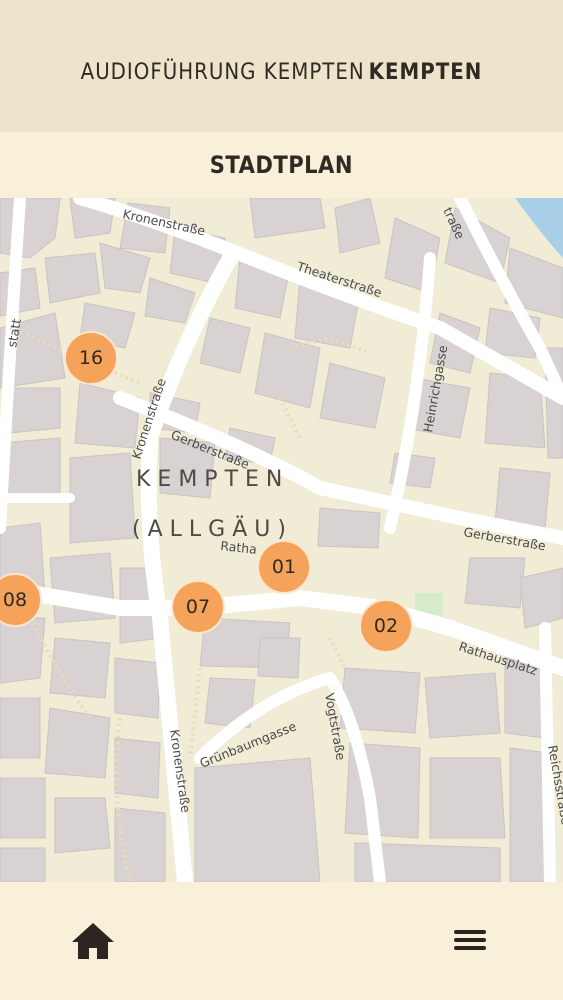 This screenshot has width=563, height=1000. What do you see at coordinates (212, 479) in the screenshot?
I see `place-name-kempten: KEMPTEN` at bounding box center [212, 479].